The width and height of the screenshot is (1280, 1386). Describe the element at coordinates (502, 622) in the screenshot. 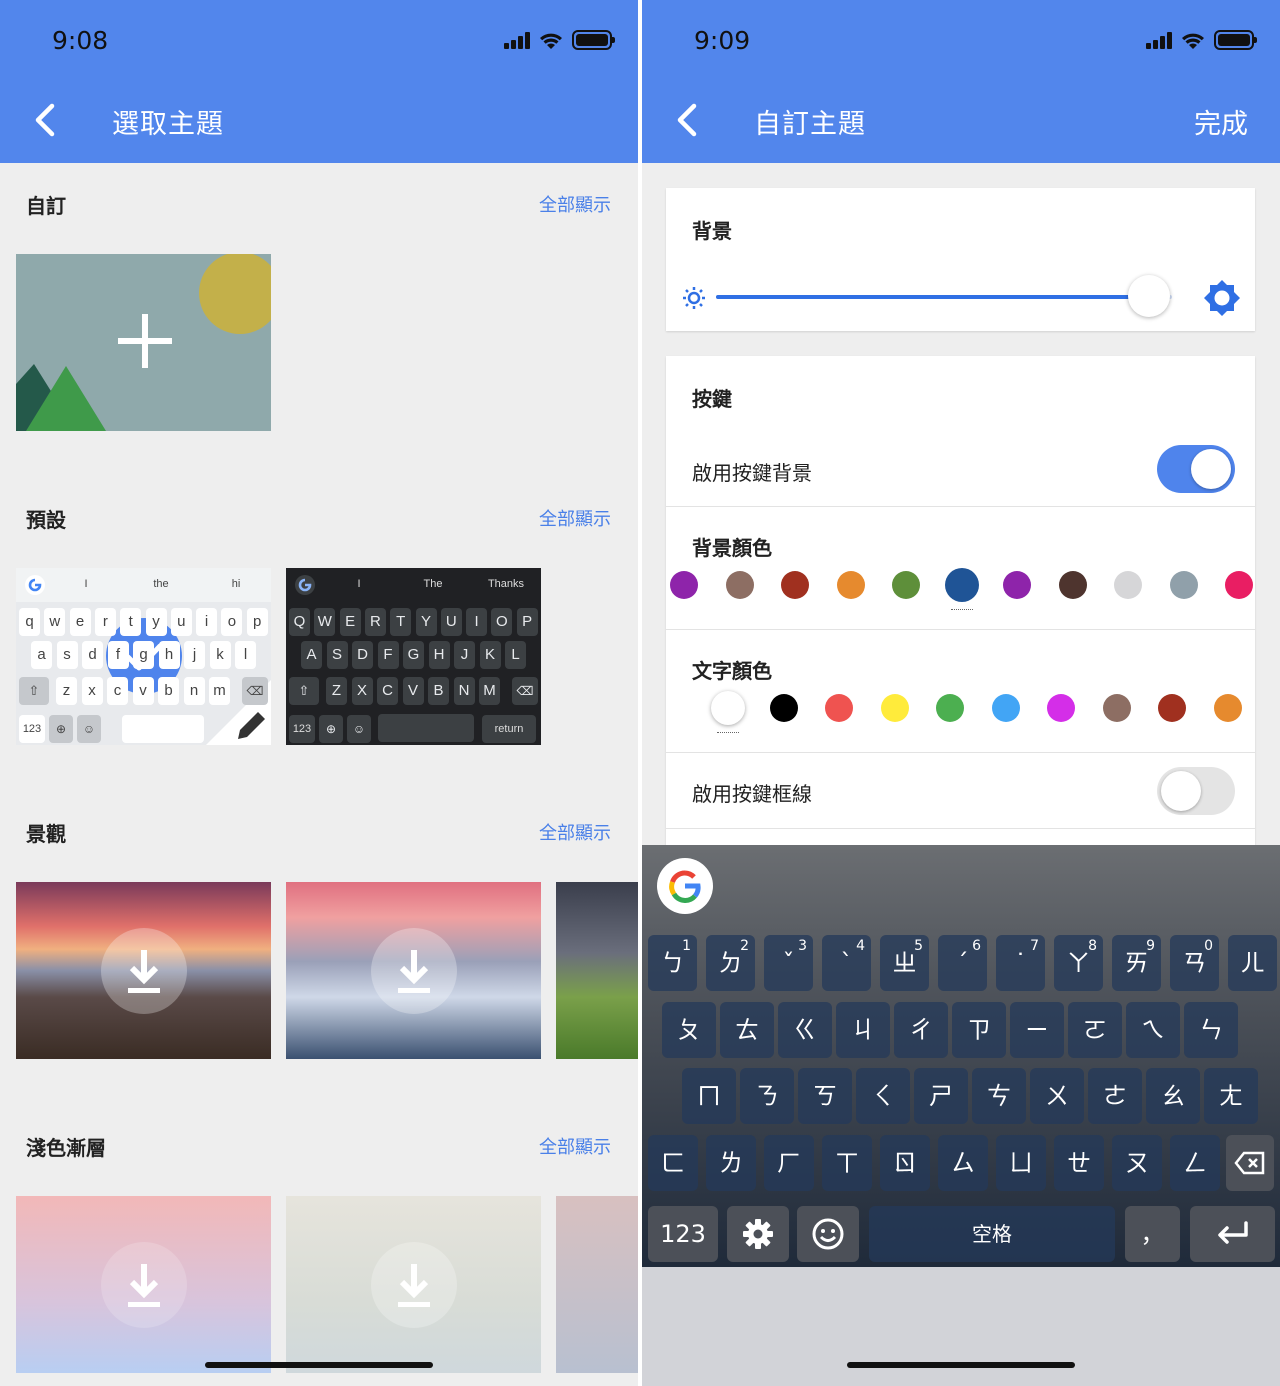

I see `mini-key: O` at that location.